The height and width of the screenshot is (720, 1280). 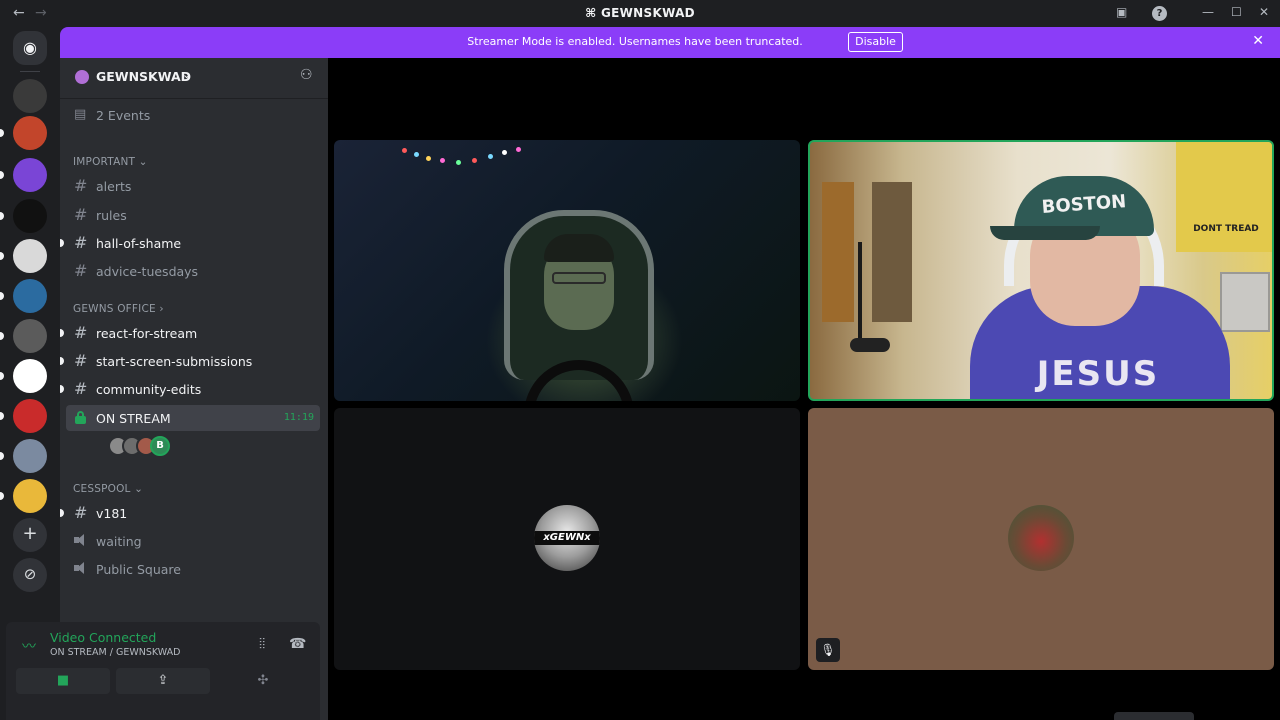 What do you see at coordinates (194, 98) in the screenshot?
I see `header-divider` at bounding box center [194, 98].